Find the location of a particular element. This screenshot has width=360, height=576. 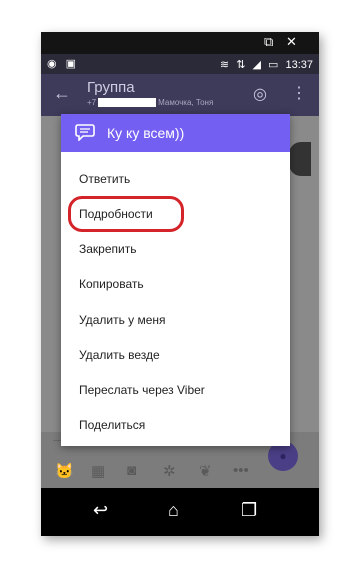

menu-item-delete-for-me: Удалить у меня is located at coordinates (122, 320).